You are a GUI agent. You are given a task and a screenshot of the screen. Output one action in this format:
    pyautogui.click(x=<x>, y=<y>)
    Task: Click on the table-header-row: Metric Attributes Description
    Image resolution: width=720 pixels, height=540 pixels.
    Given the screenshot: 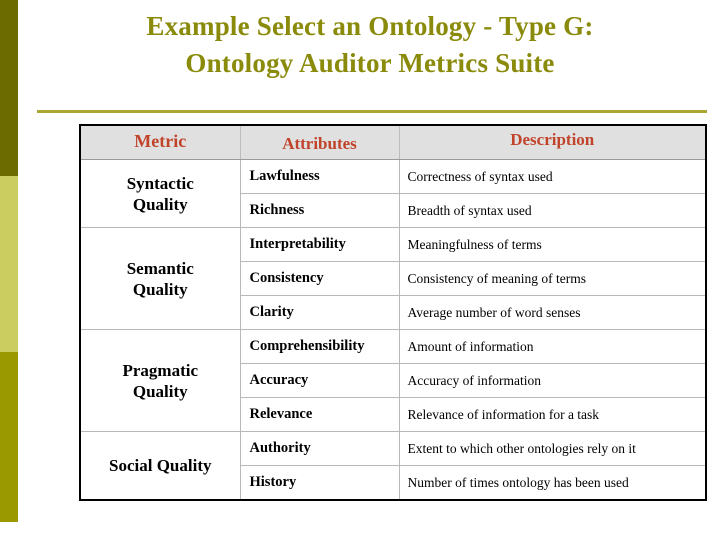 What is the action you would take?
    pyautogui.click(x=393, y=142)
    